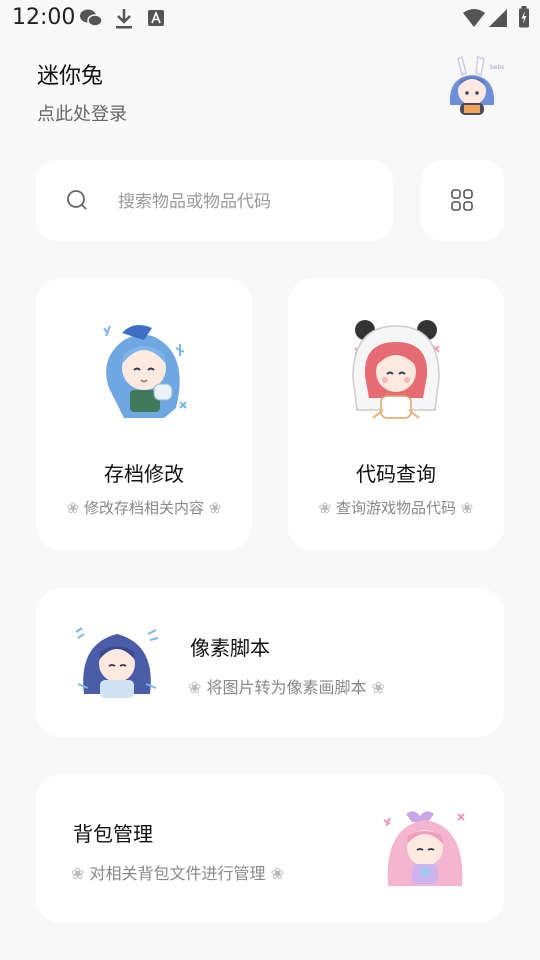  I want to click on grid-menu-button, so click(462, 200).